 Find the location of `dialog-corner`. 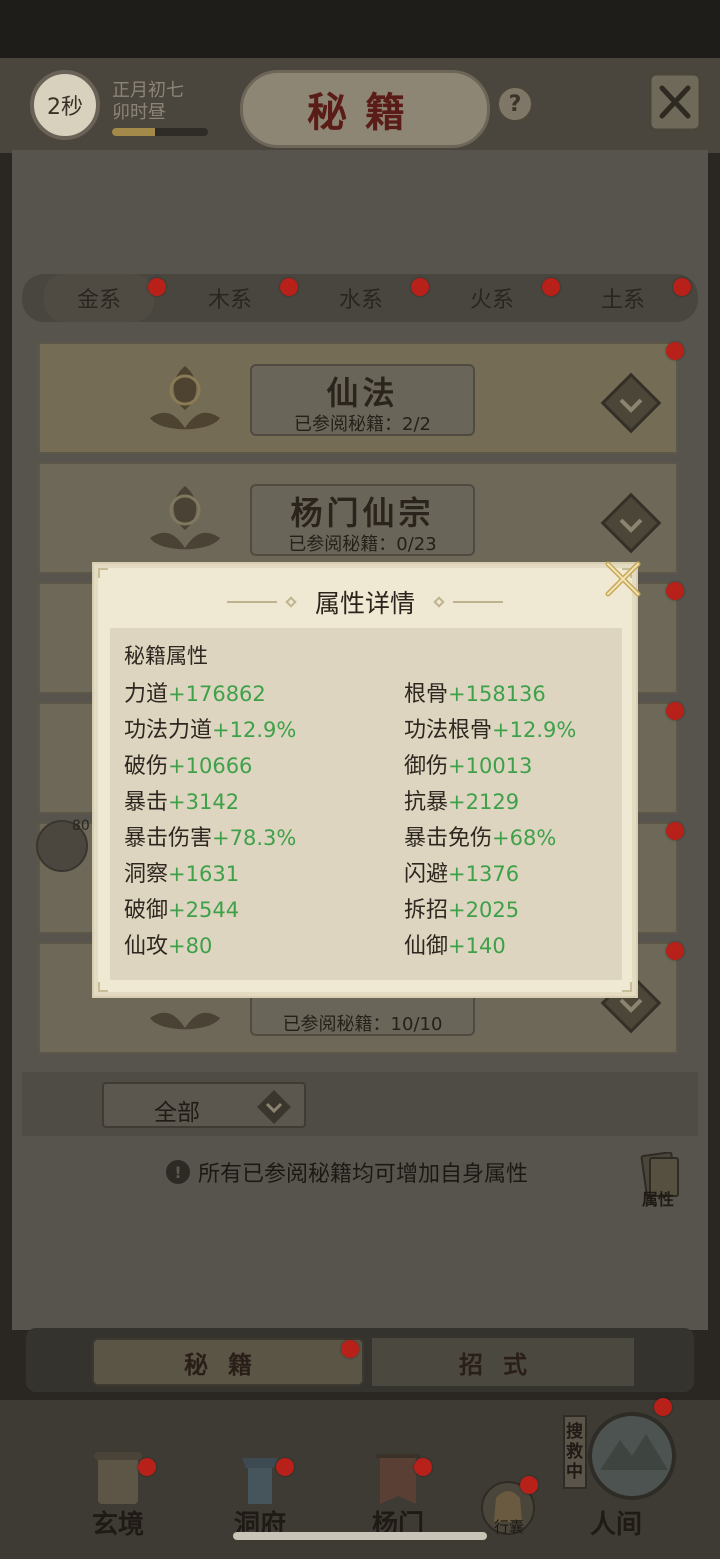

dialog-corner is located at coordinates (103, 987).